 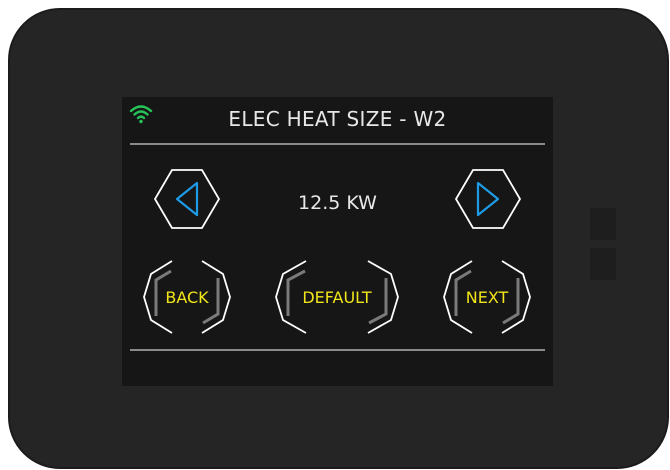 I want to click on default-label: DEFAULT, so click(x=337, y=297).